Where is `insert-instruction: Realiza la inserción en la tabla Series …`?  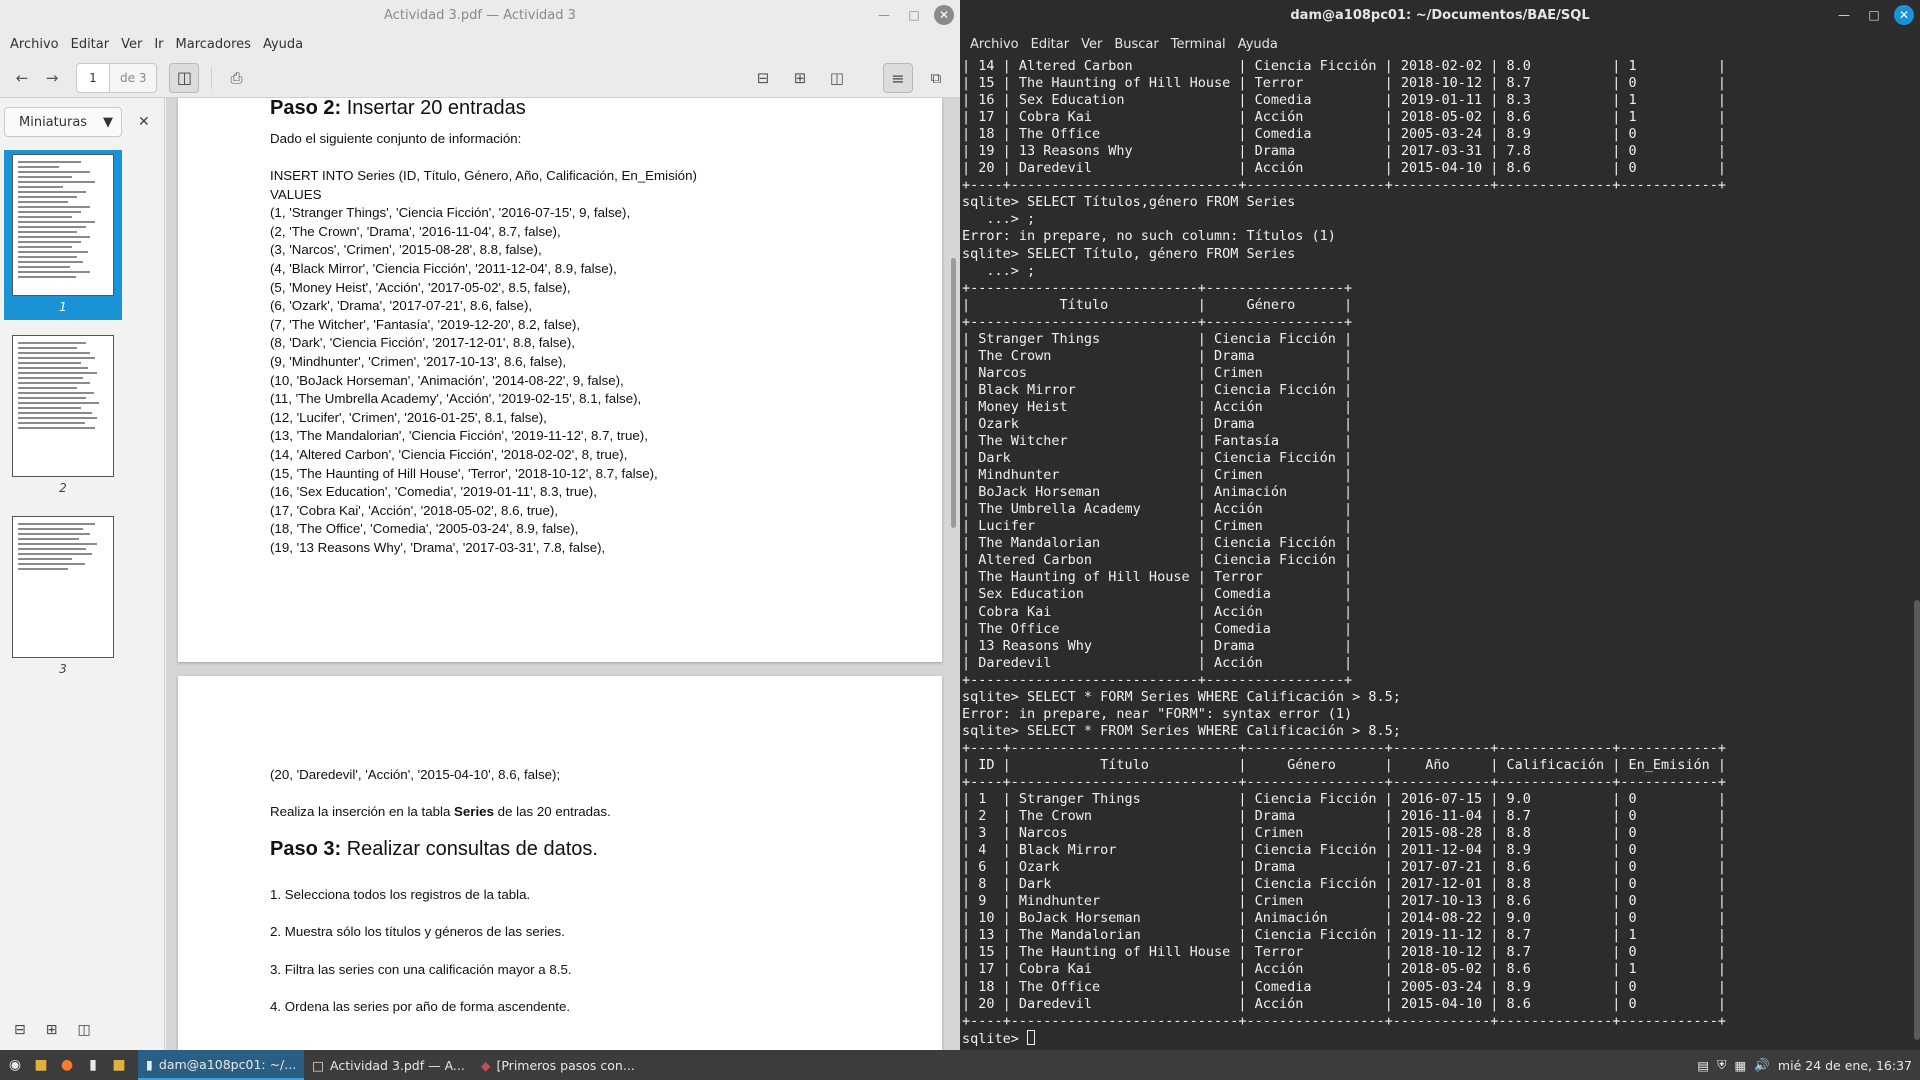
insert-instruction: Realiza la inserción en la tabla Series … is located at coordinates (440, 811).